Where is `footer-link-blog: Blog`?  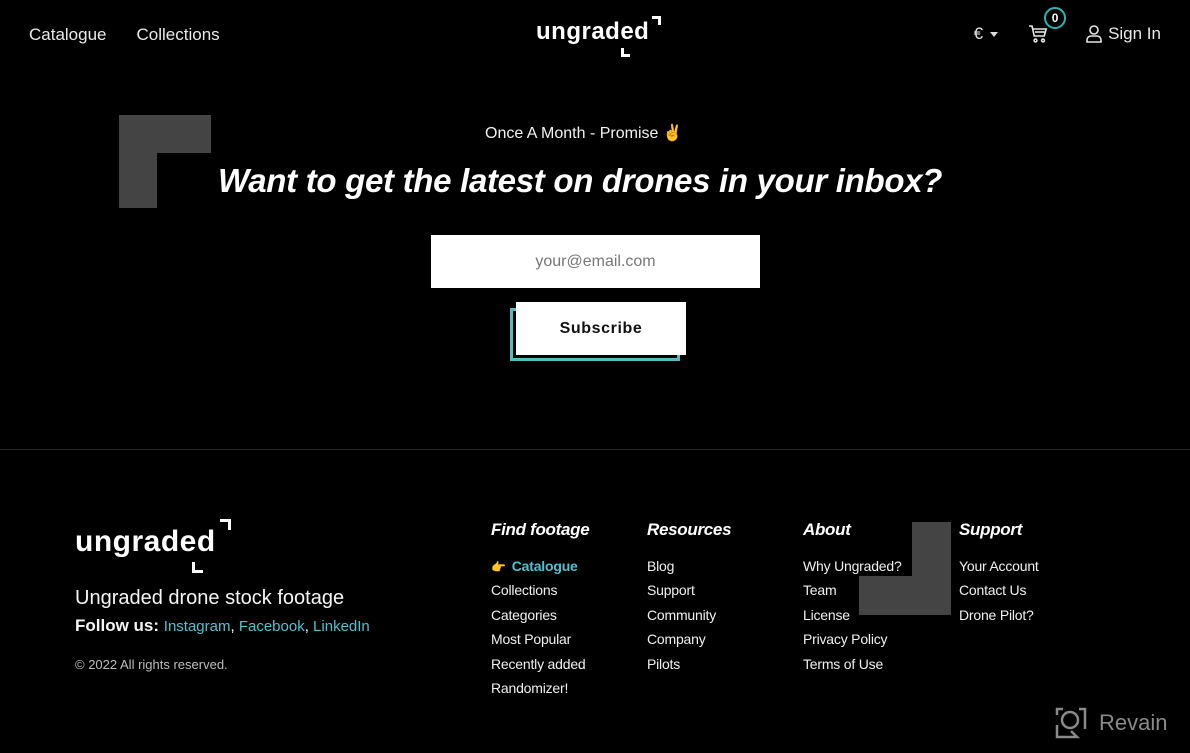
footer-link-blog: Blog is located at coordinates (689, 566).